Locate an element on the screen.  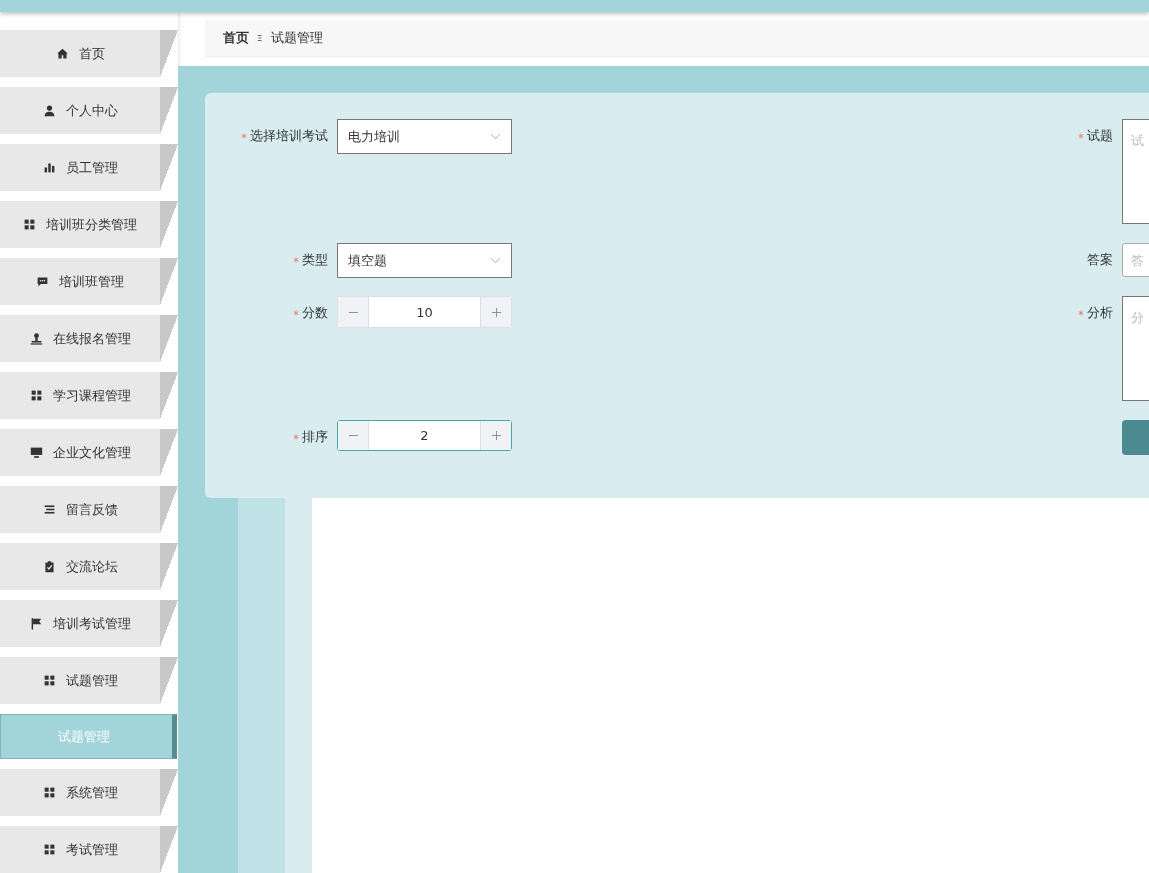
sidebar-item-label: 培训班分类管理 is located at coordinates (91, 224).